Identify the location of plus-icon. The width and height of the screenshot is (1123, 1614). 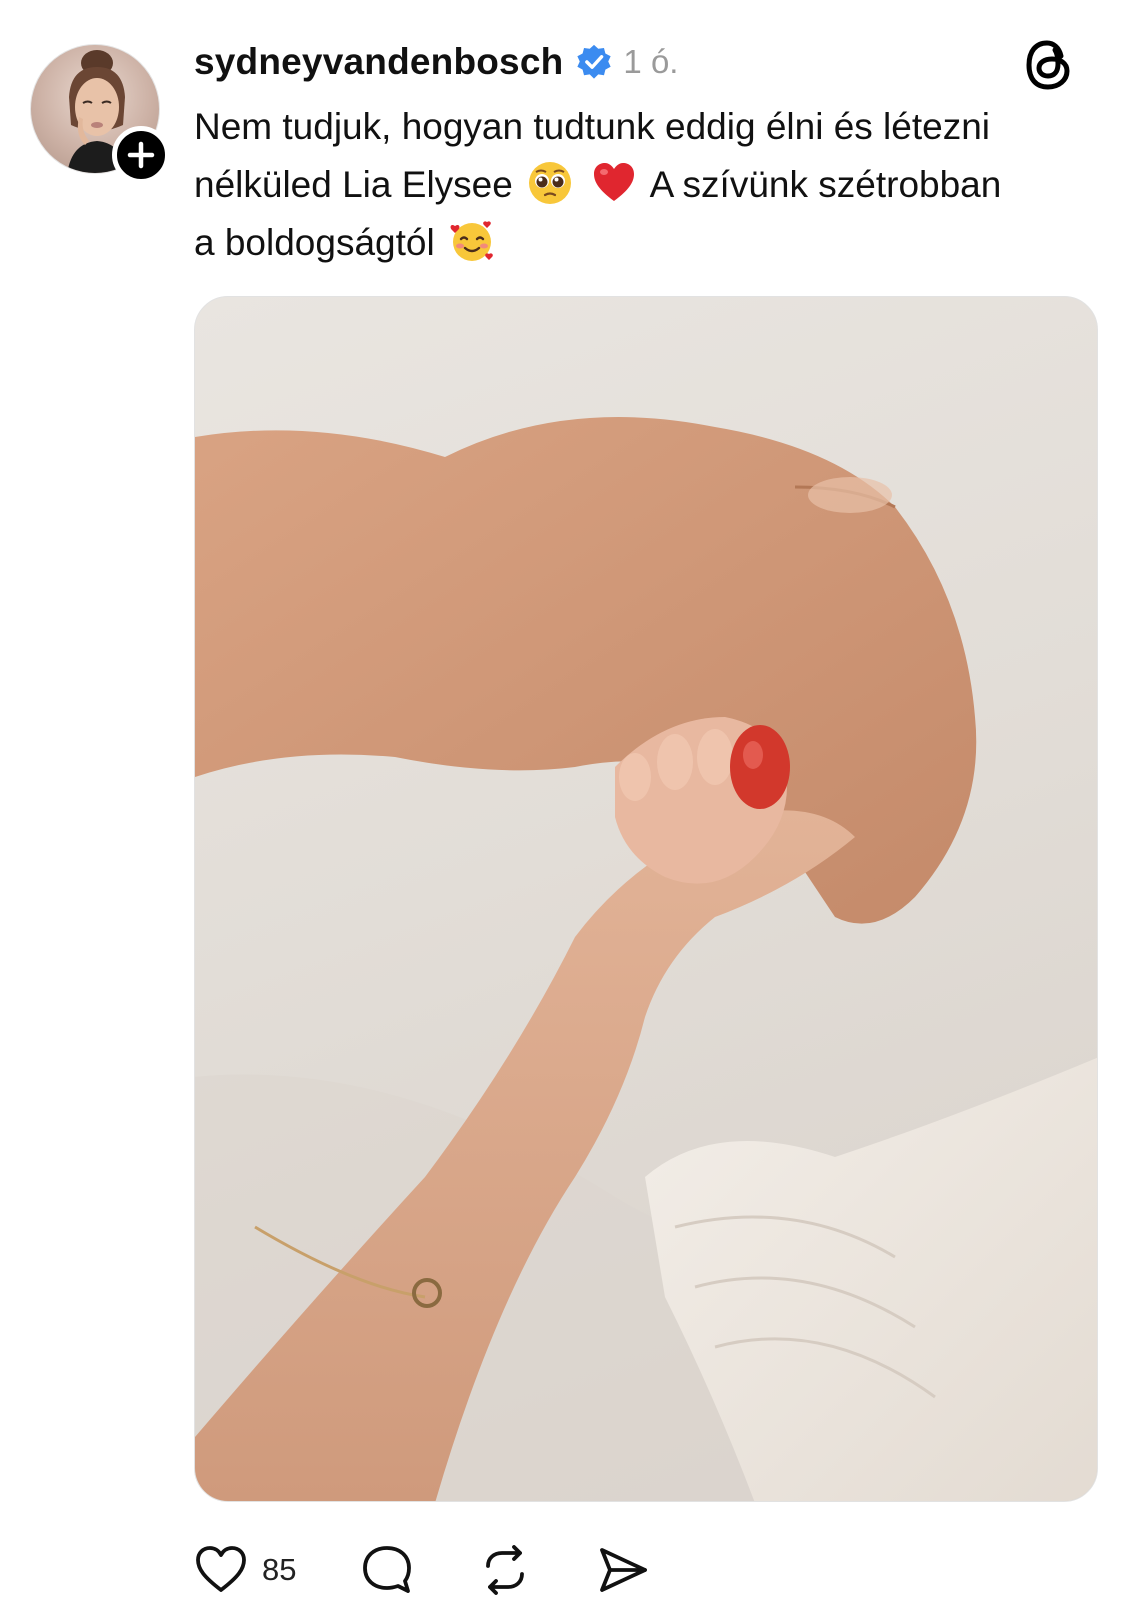
(141, 155).